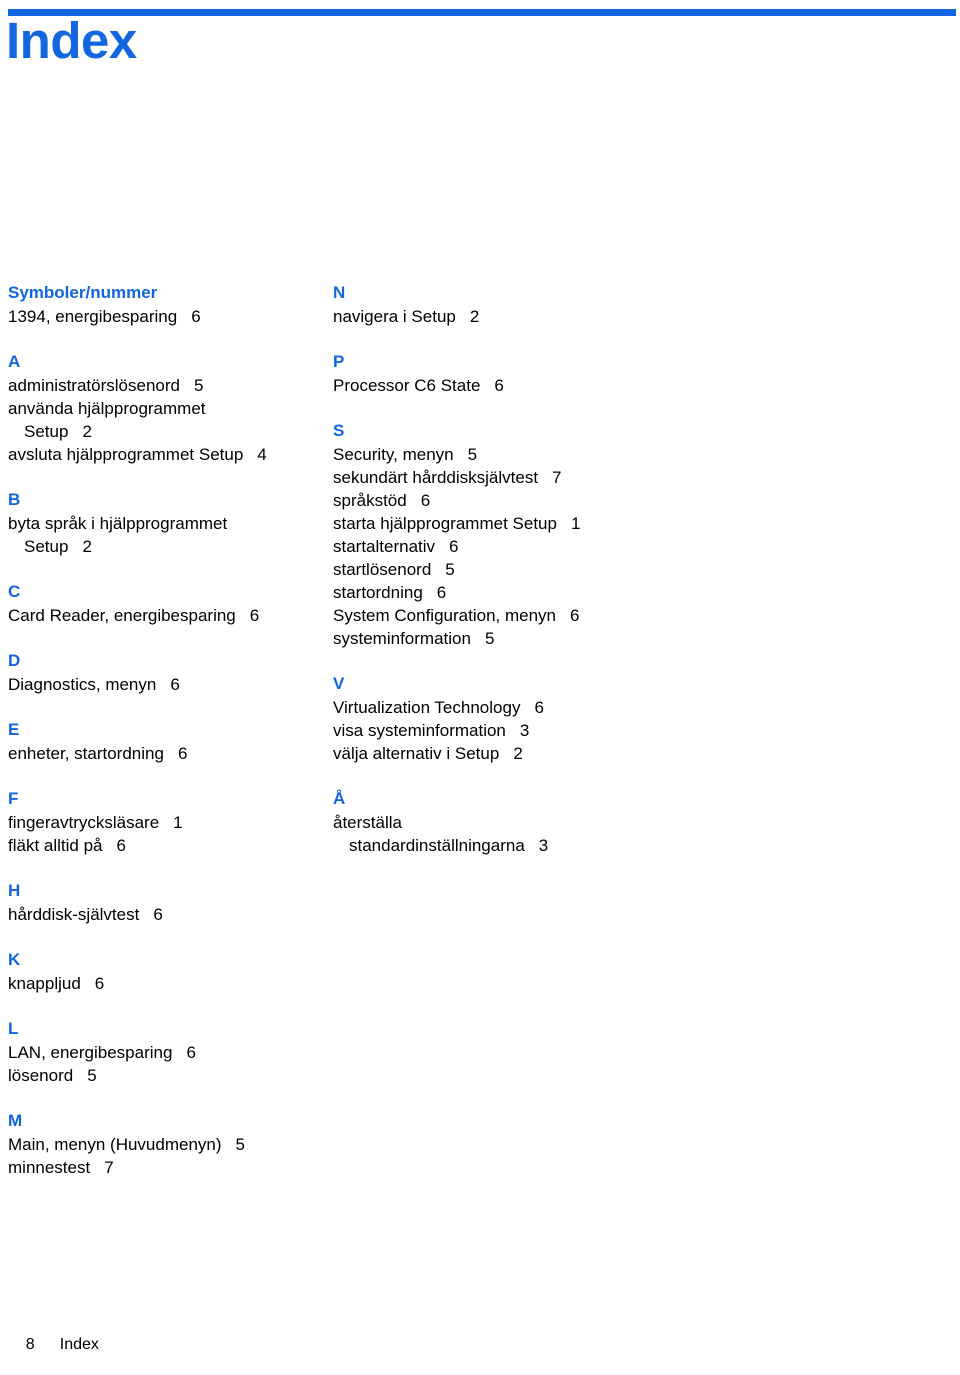 The height and width of the screenshot is (1375, 960). What do you see at coordinates (493, 569) in the screenshot?
I see `index-entry: startlösenord 5` at bounding box center [493, 569].